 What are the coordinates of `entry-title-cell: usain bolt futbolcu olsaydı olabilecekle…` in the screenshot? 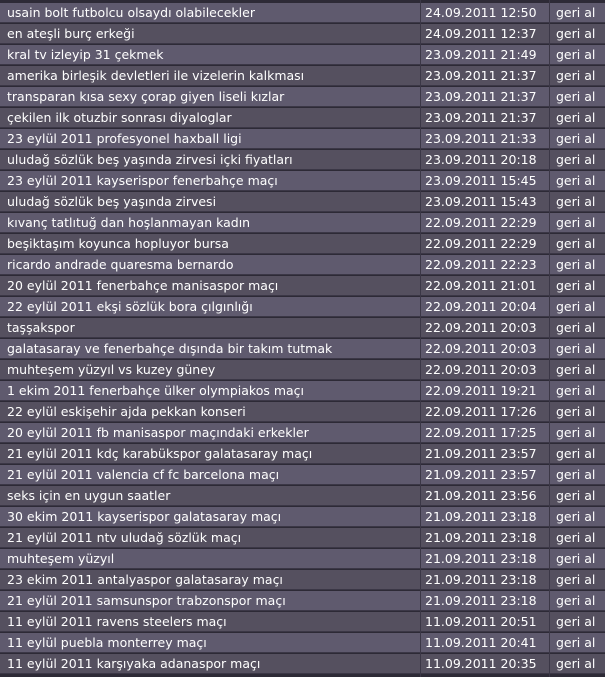 It's located at (210, 13).